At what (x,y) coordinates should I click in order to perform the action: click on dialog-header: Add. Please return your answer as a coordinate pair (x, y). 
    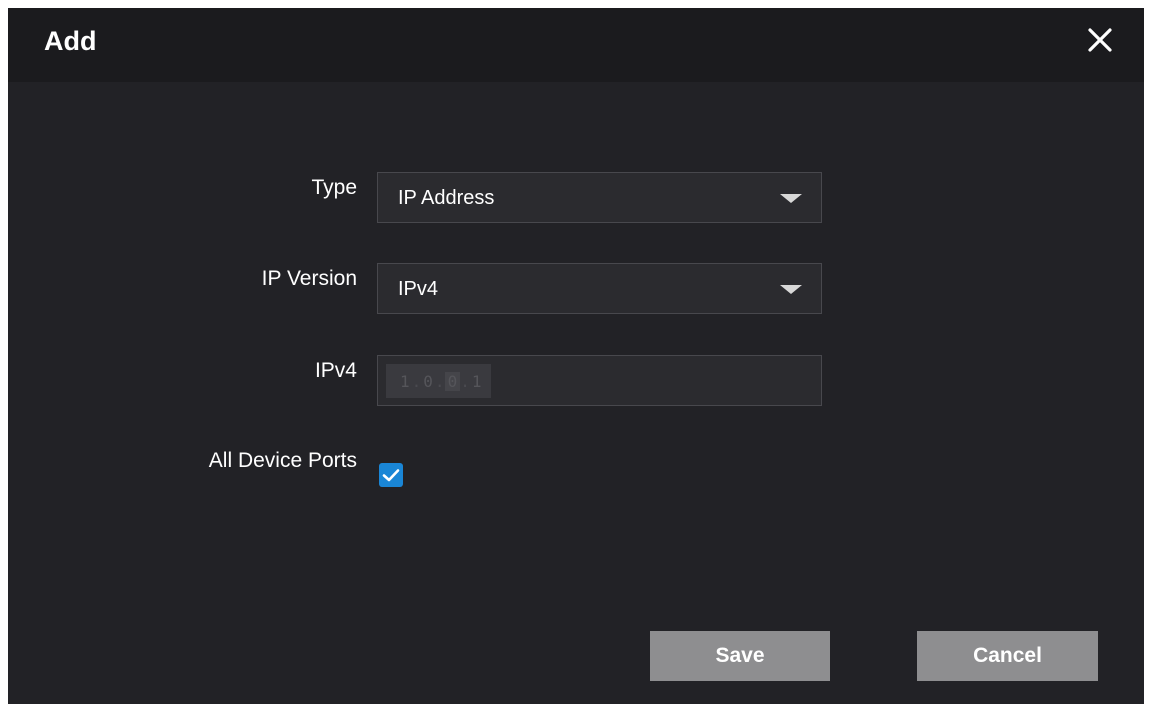
    Looking at the image, I should click on (576, 45).